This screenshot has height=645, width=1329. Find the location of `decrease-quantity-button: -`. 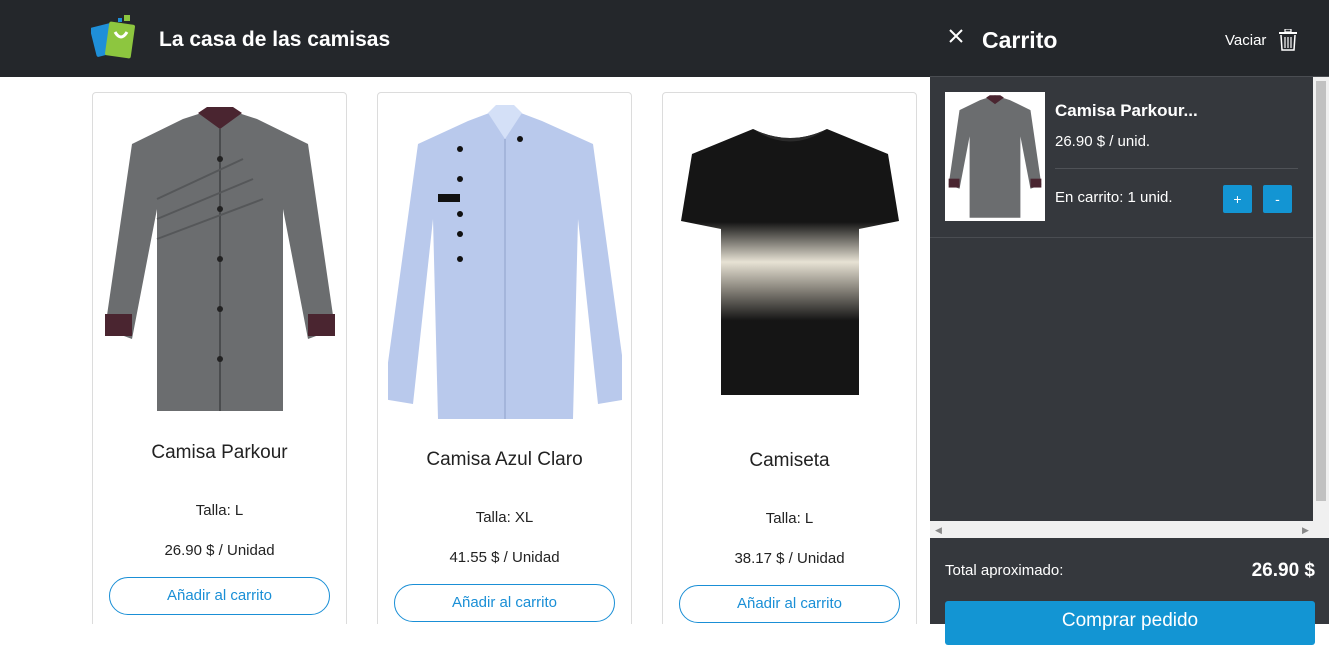

decrease-quantity-button: - is located at coordinates (1277, 199).